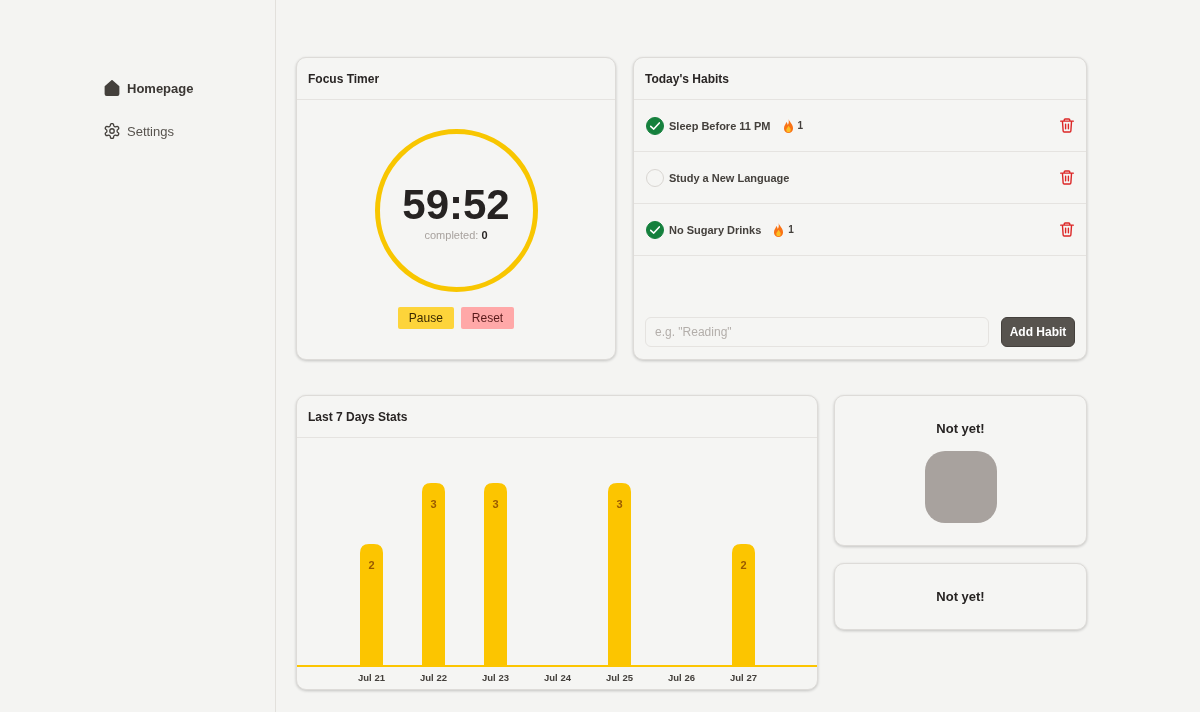 The width and height of the screenshot is (1200, 712). I want to click on axis-label: Jul 25, so click(619, 677).